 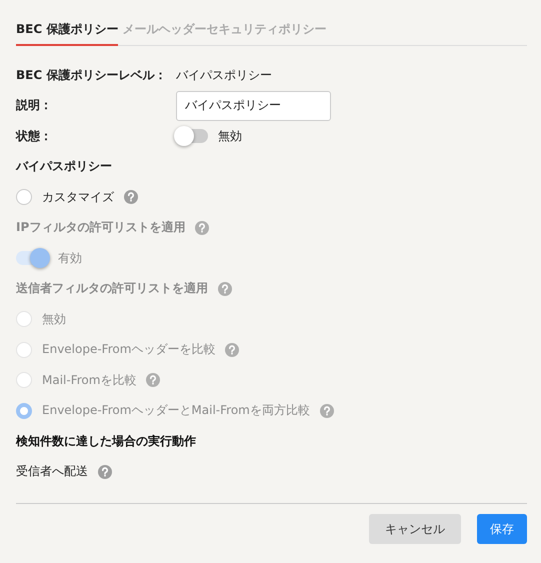 What do you see at coordinates (24, 197) in the screenshot?
I see `radio-button` at bounding box center [24, 197].